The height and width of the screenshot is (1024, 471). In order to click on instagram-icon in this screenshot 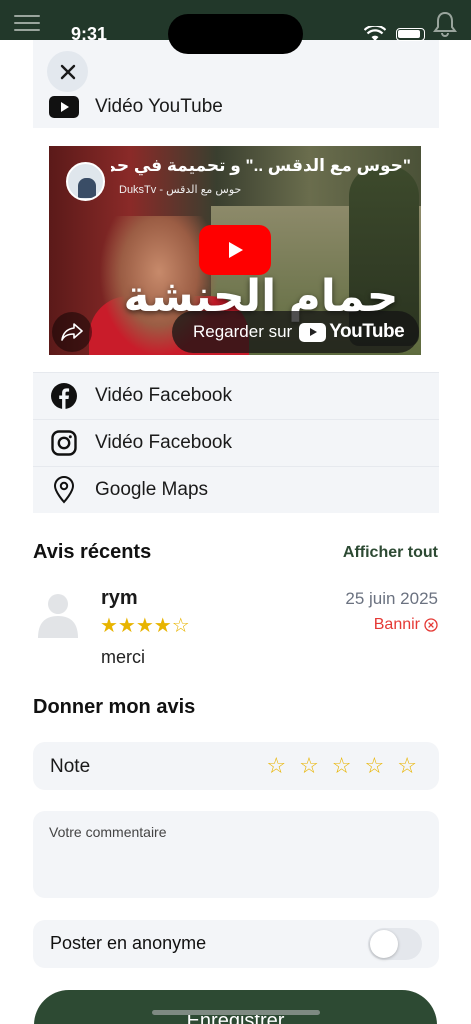, I will do `click(64, 443)`.